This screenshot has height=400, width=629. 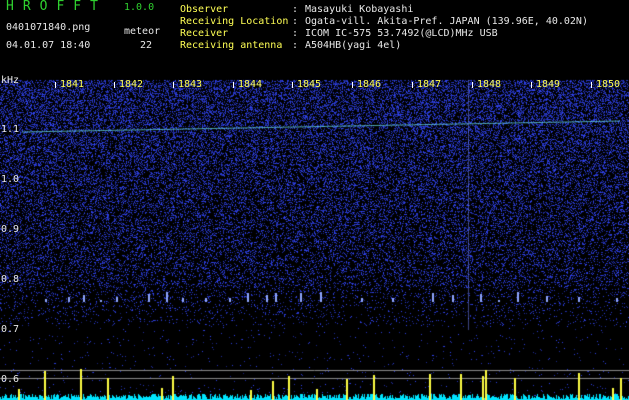 I want to click on receiver-colon: :, so click(x=295, y=33).